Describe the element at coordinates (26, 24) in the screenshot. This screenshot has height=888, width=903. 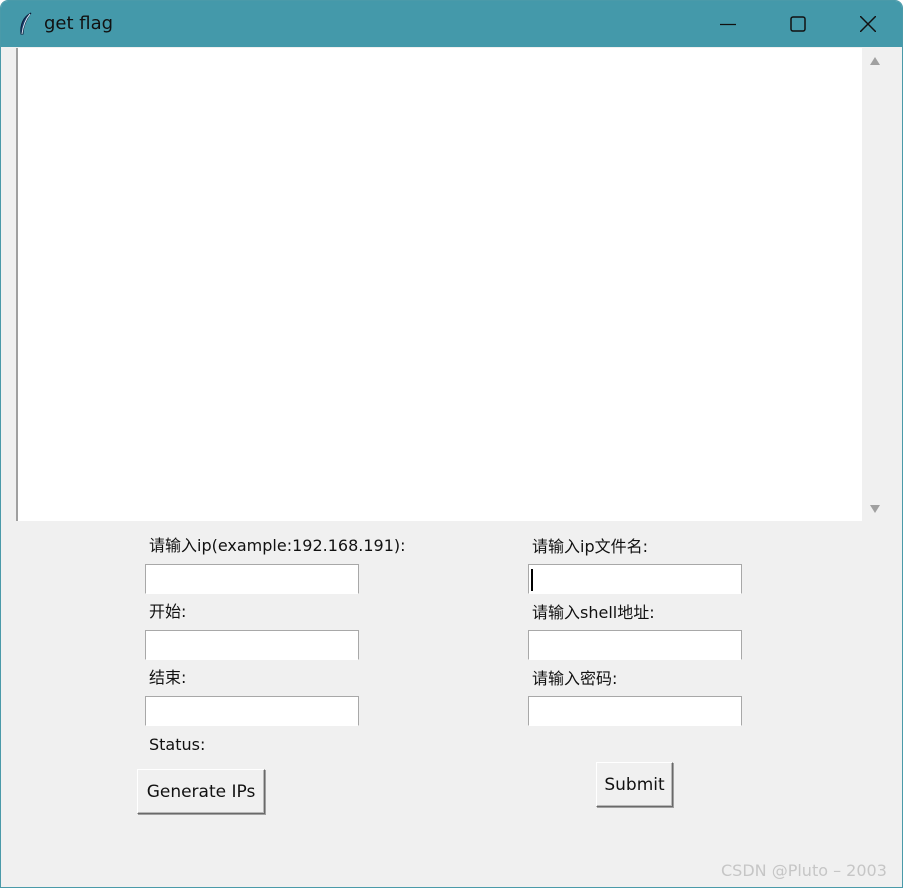
I see `feather-icon` at that location.